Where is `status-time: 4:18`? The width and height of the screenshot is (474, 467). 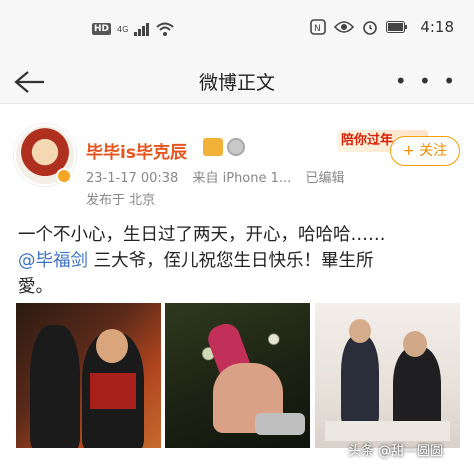
status-time: 4:18 is located at coordinates (437, 27).